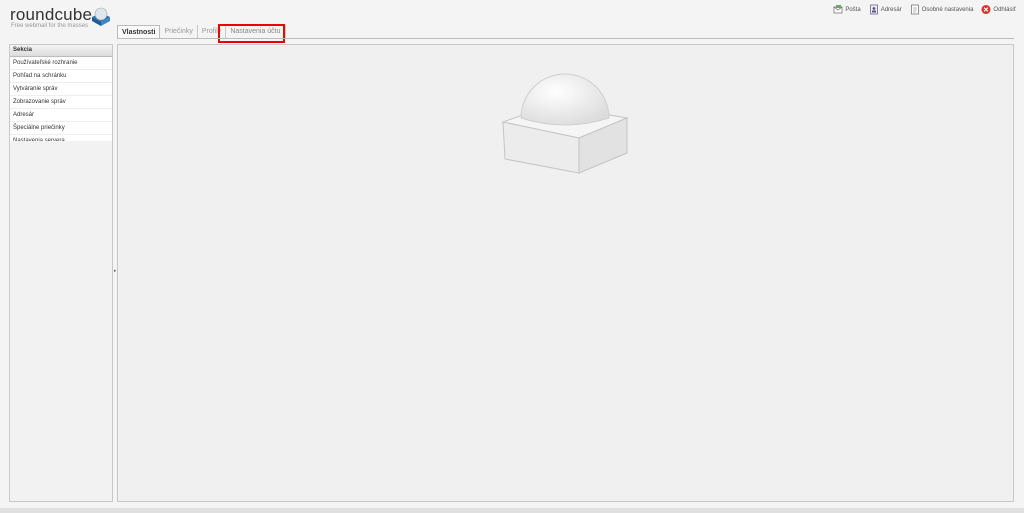 Image resolution: width=1024 pixels, height=513 pixels. I want to click on bottom-bar, so click(512, 510).